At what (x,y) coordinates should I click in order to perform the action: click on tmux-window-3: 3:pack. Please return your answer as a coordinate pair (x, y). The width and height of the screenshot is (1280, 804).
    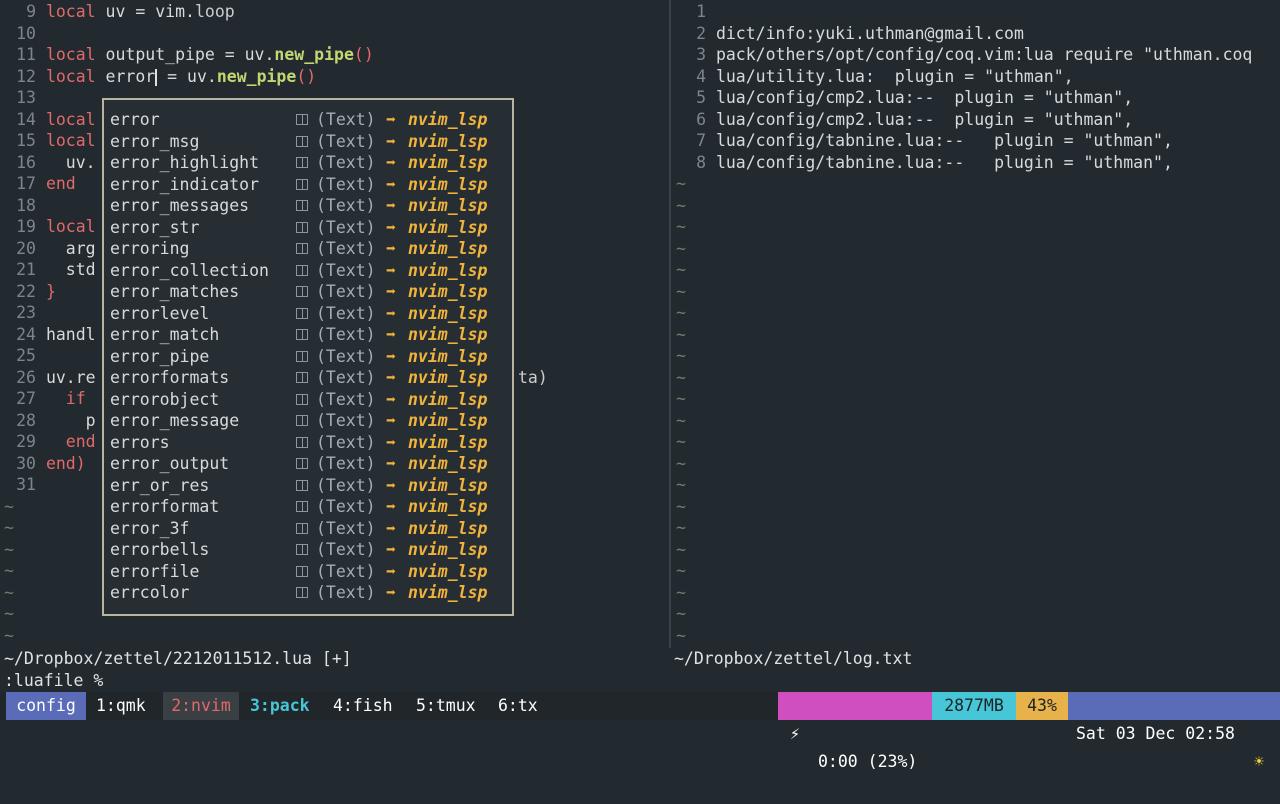
    Looking at the image, I should click on (280, 706).